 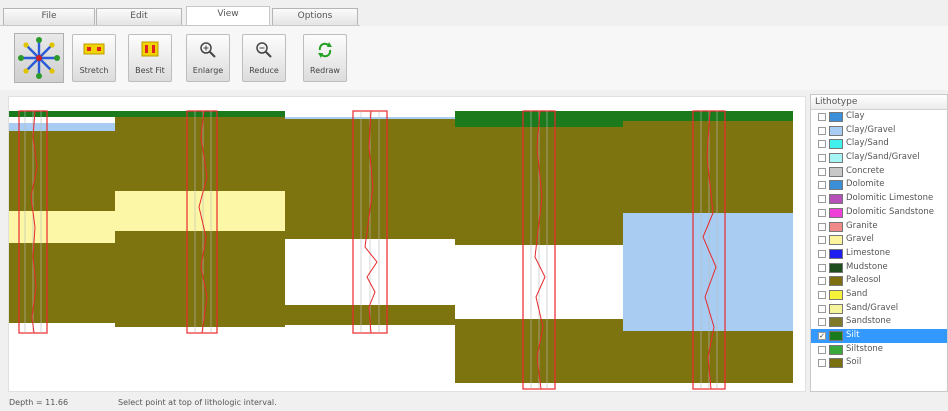 I want to click on tab-view: View, so click(x=228, y=16).